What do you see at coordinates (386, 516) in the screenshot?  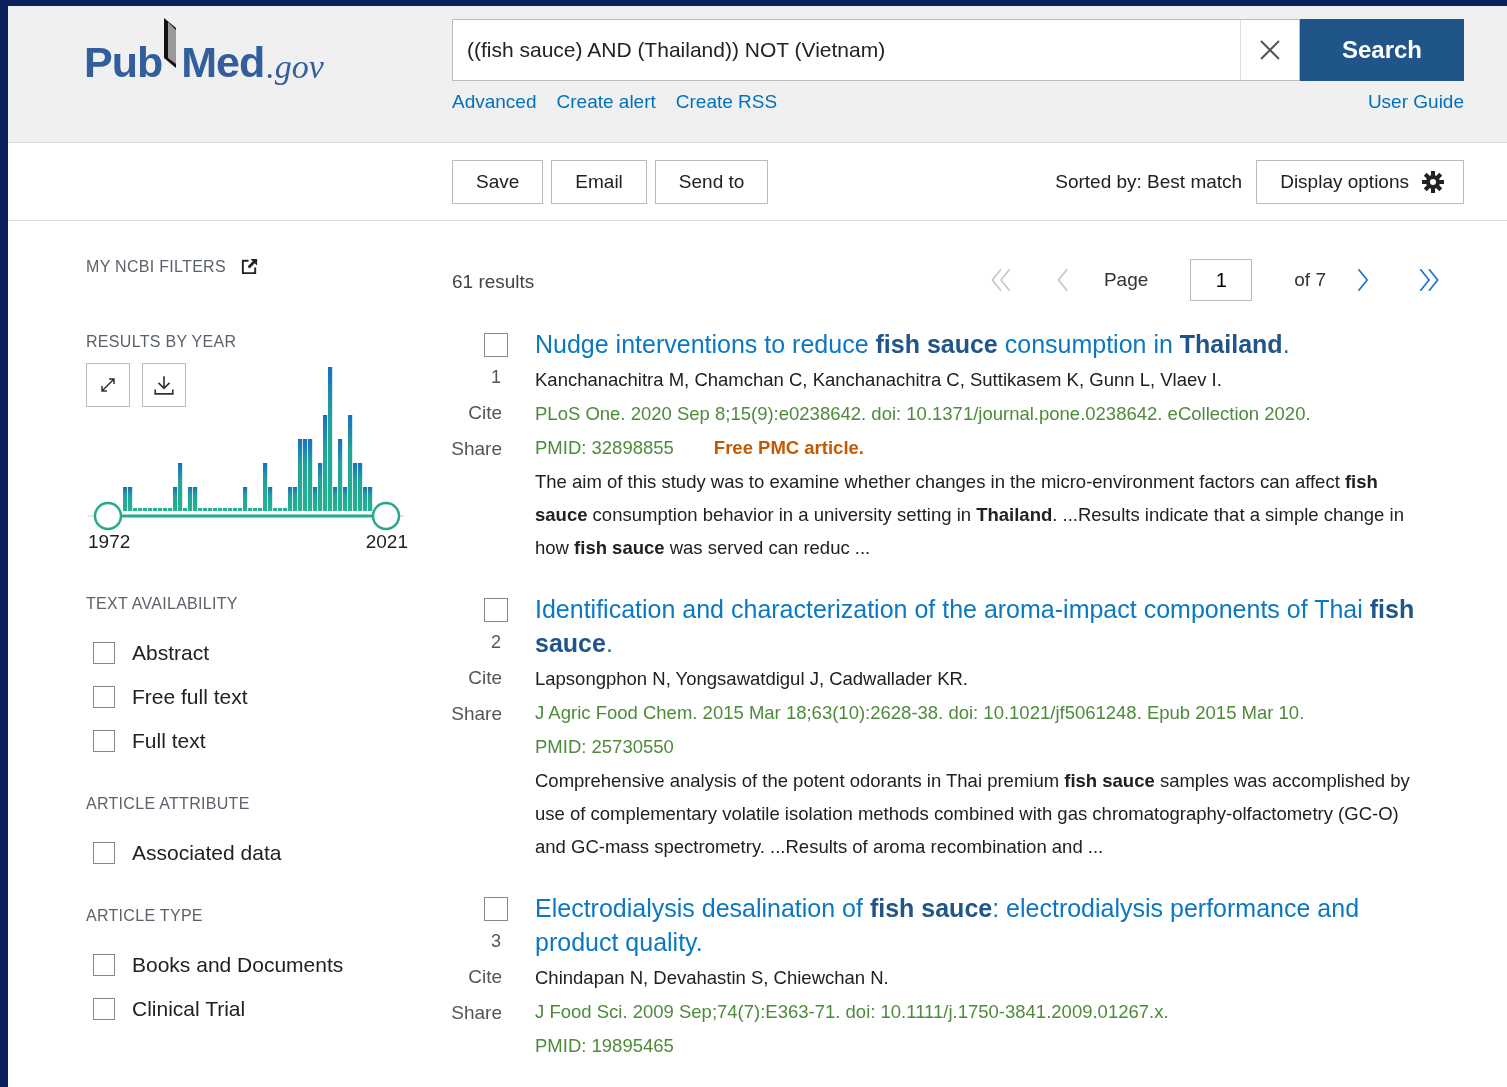 I see `range-end-handle` at bounding box center [386, 516].